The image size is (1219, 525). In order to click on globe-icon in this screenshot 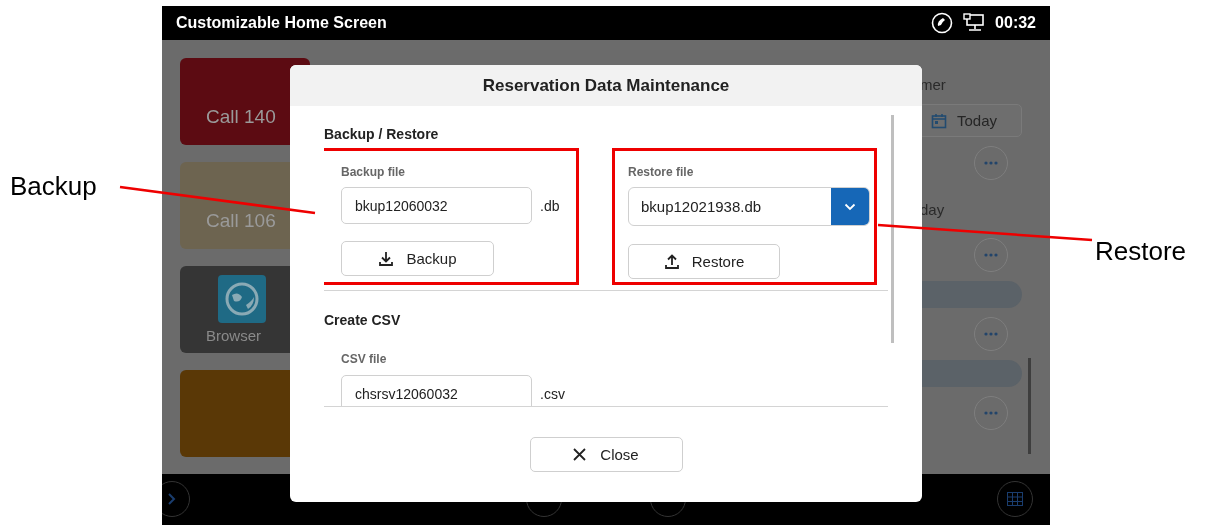, I will do `click(242, 299)`.